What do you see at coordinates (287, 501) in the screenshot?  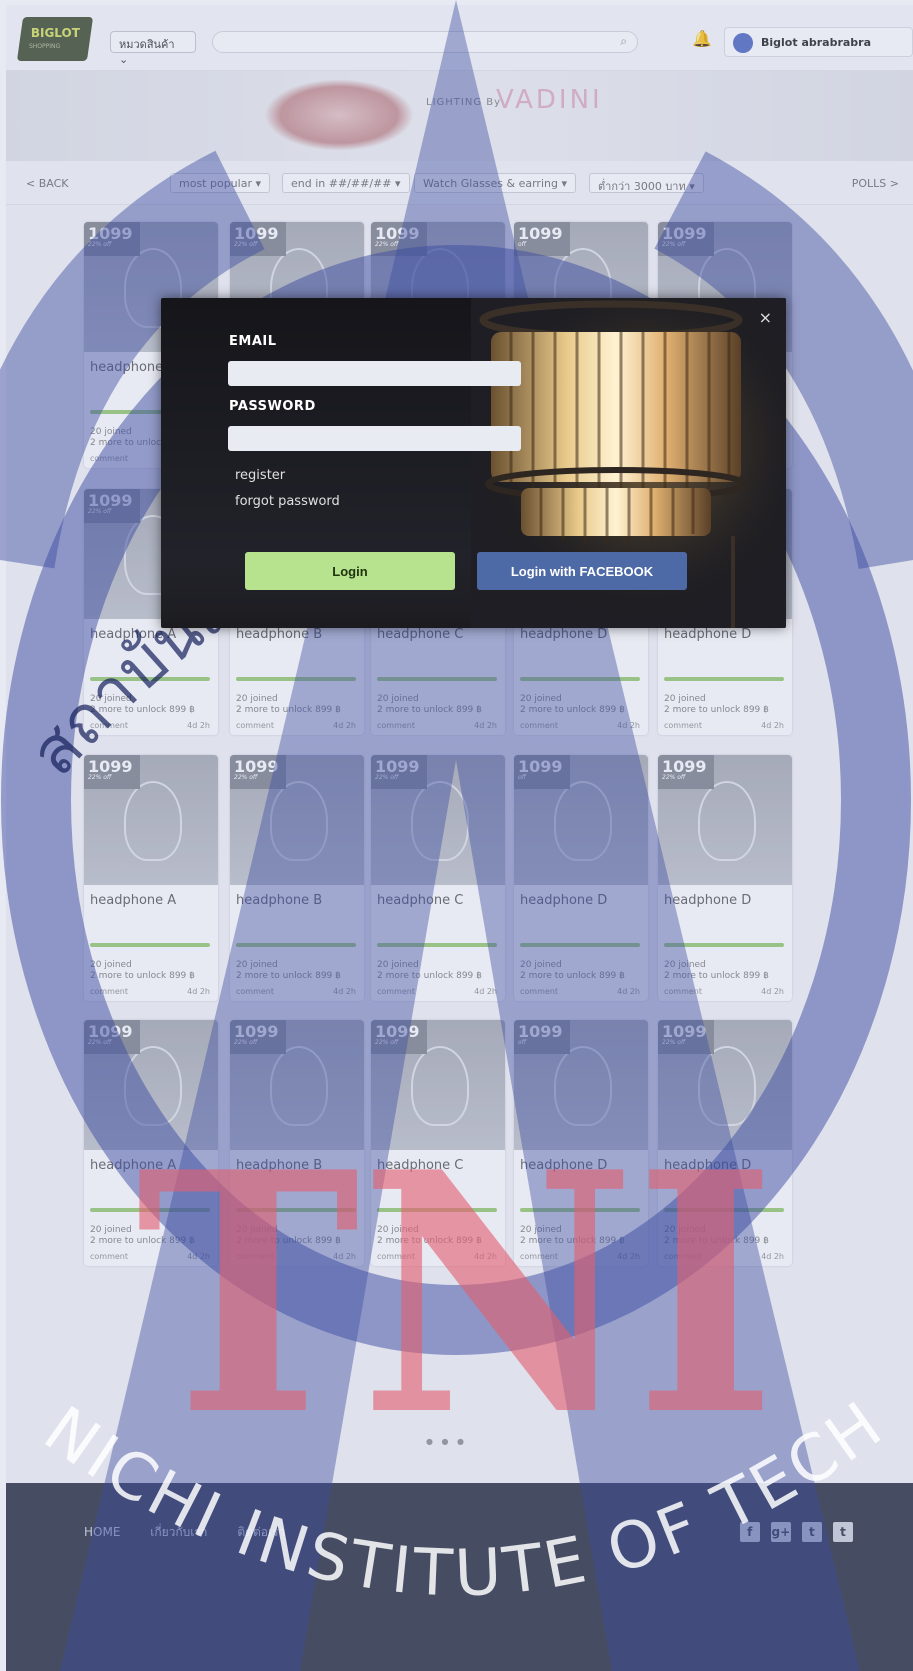 I see `forgot-password-link: forgot password` at bounding box center [287, 501].